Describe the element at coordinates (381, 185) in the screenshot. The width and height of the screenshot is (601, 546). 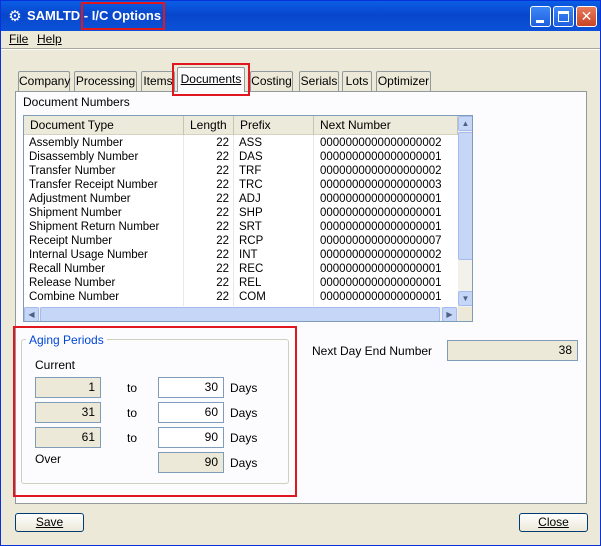
I see `cell-next-number: 0000000000000000003` at that location.